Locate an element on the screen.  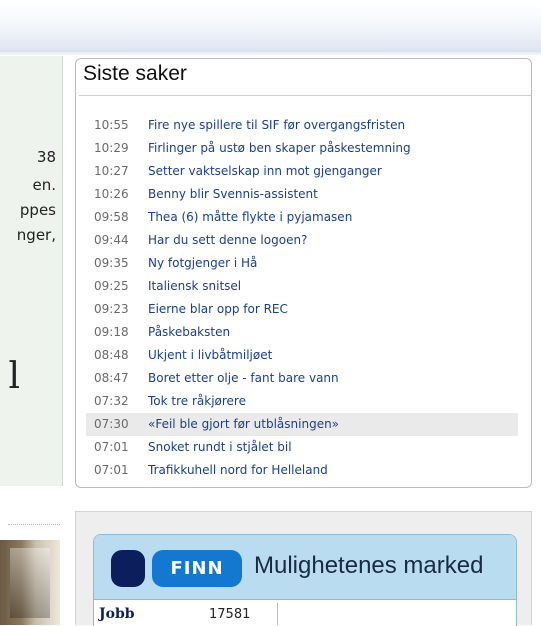
news-headline-link: Har du sett denne logoen? is located at coordinates (227, 240).